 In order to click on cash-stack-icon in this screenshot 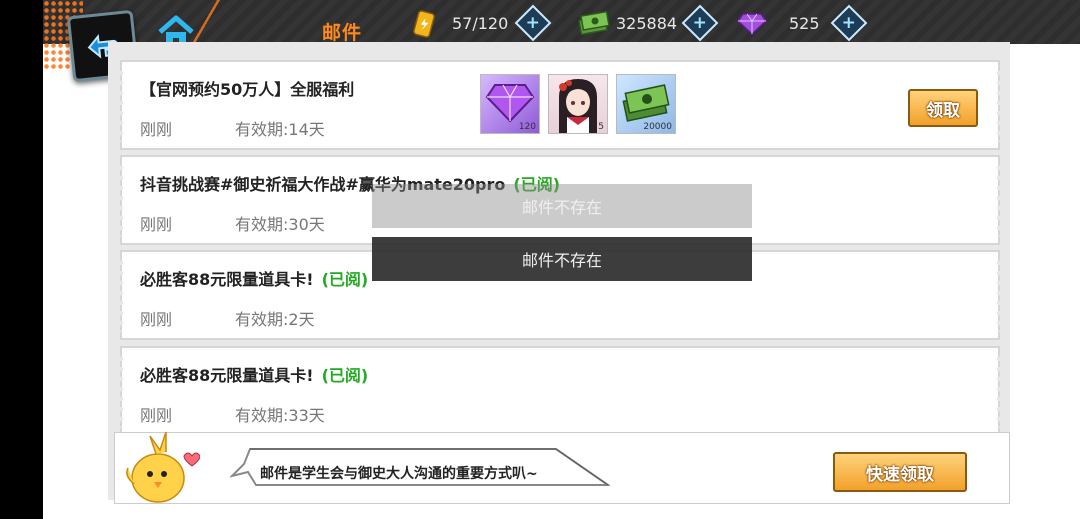, I will do `click(646, 103)`.